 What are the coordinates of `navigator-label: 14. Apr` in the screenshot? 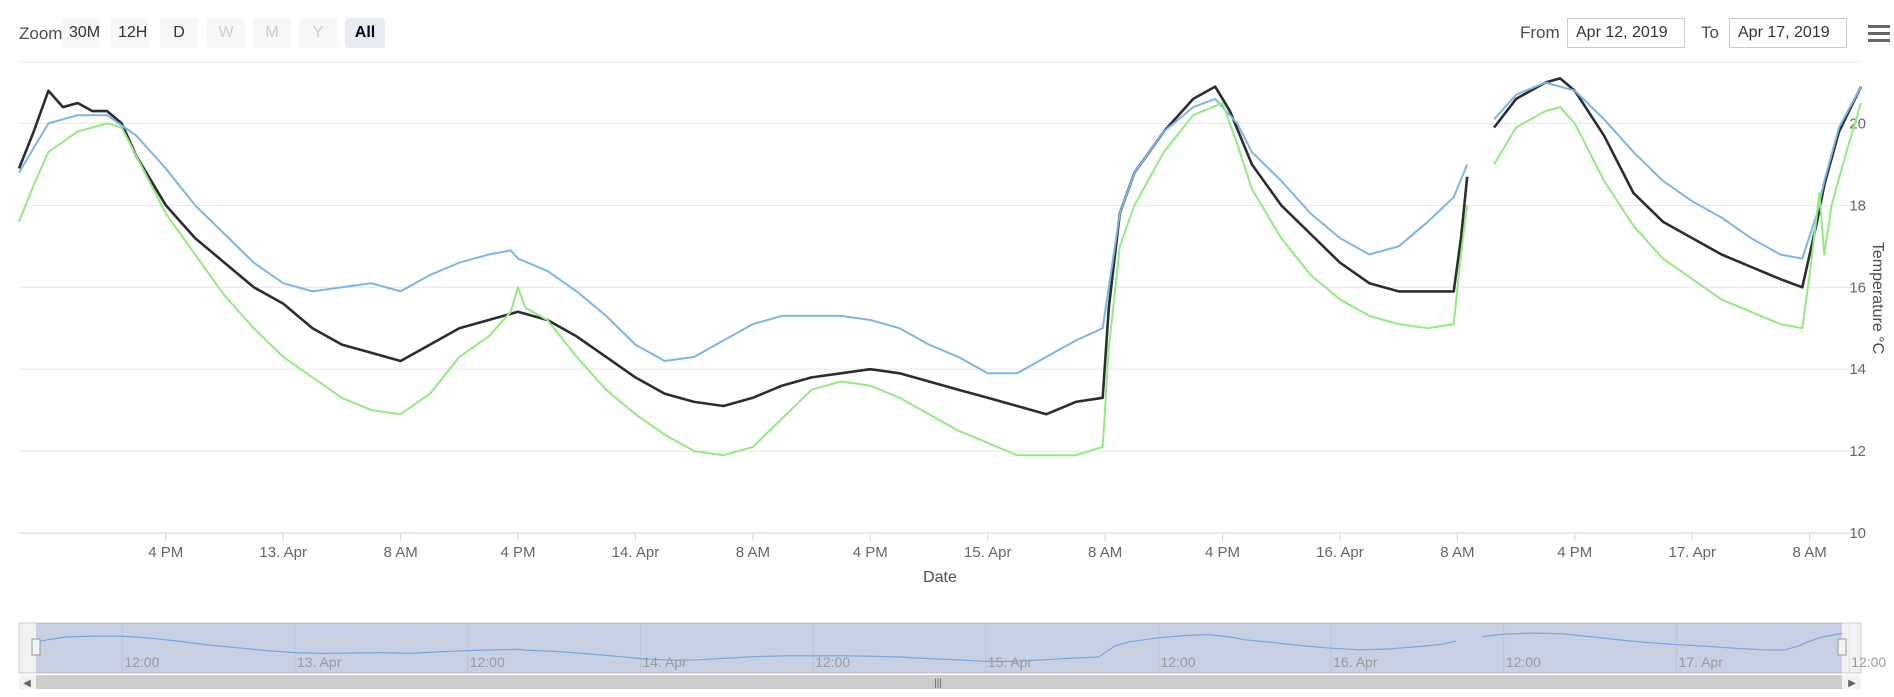 It's located at (664, 662).